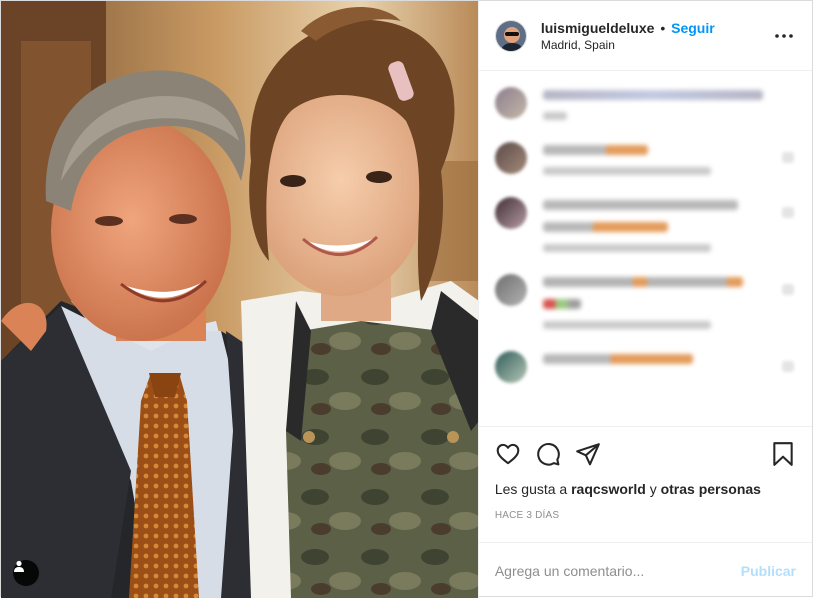 The width and height of the screenshot is (813, 598). What do you see at coordinates (617, 570) in the screenshot?
I see `comment-input` at bounding box center [617, 570].